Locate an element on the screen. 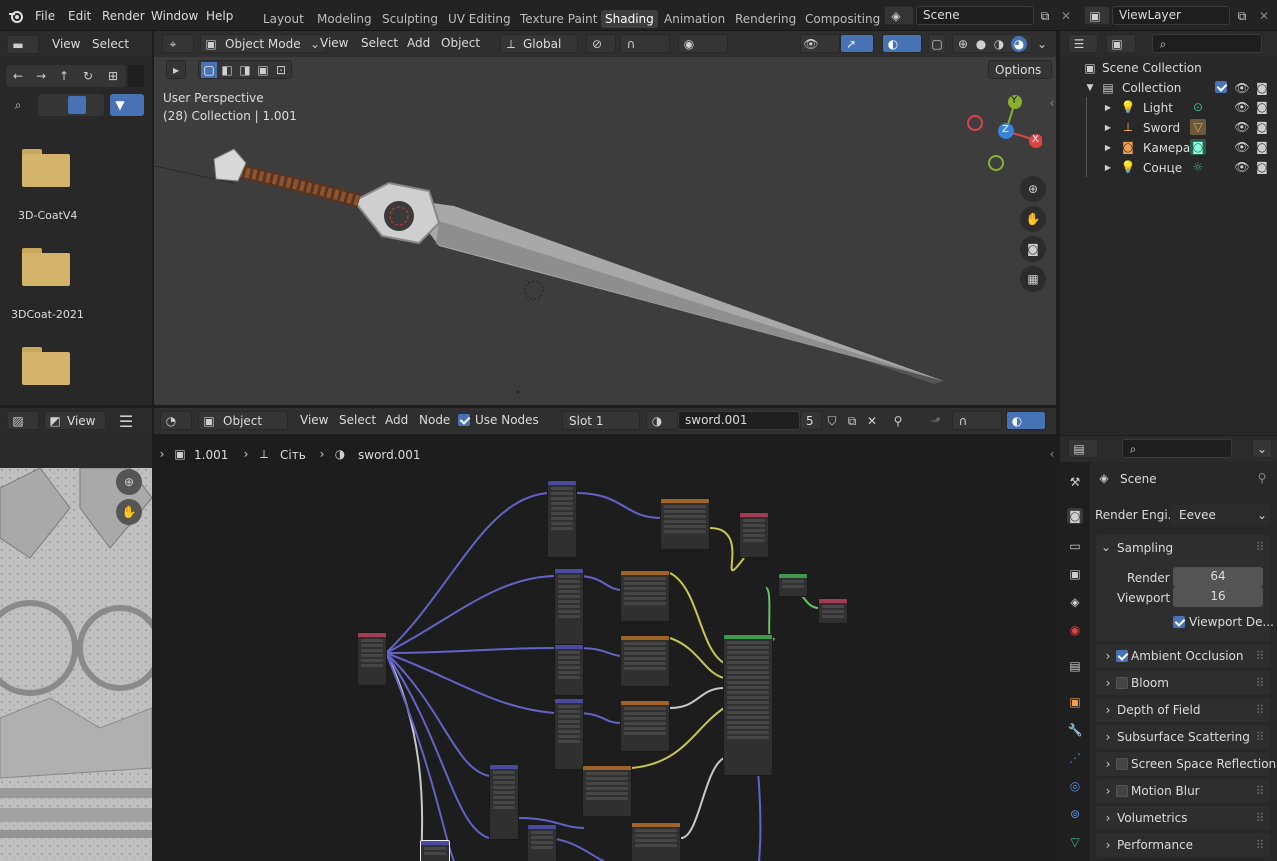  collection-tab-icon: ▤ is located at coordinates (1075, 666).